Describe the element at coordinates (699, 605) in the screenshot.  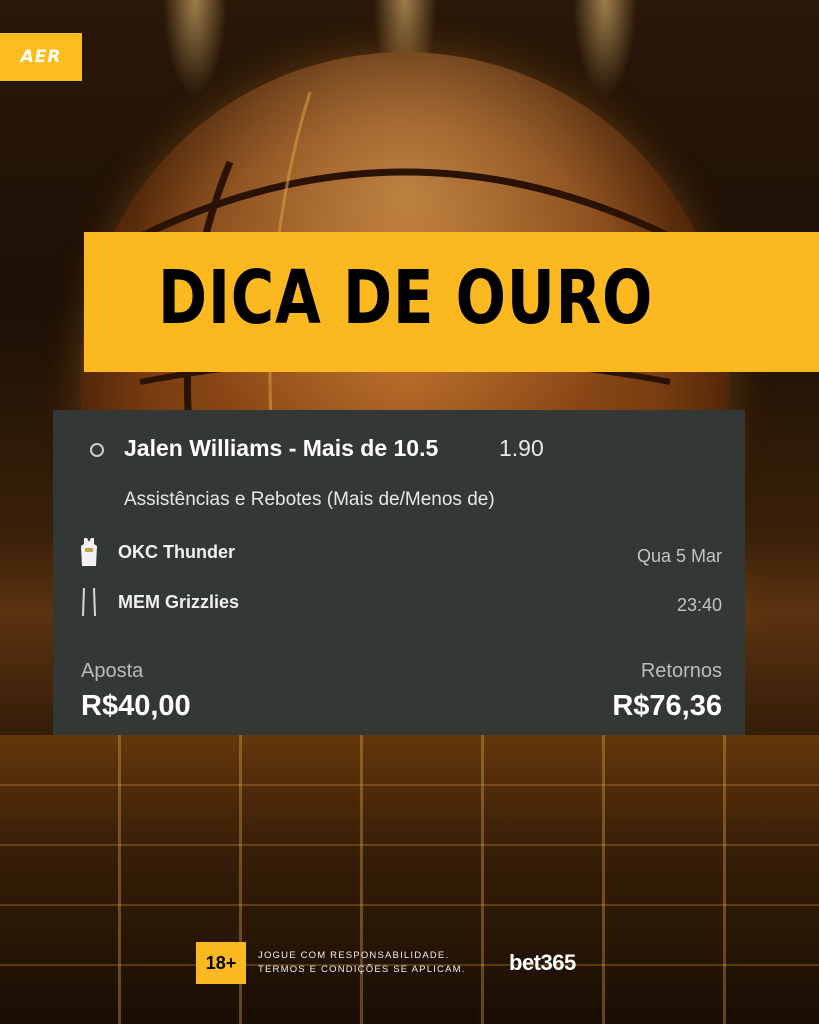
I see `event-time: 23:40` at that location.